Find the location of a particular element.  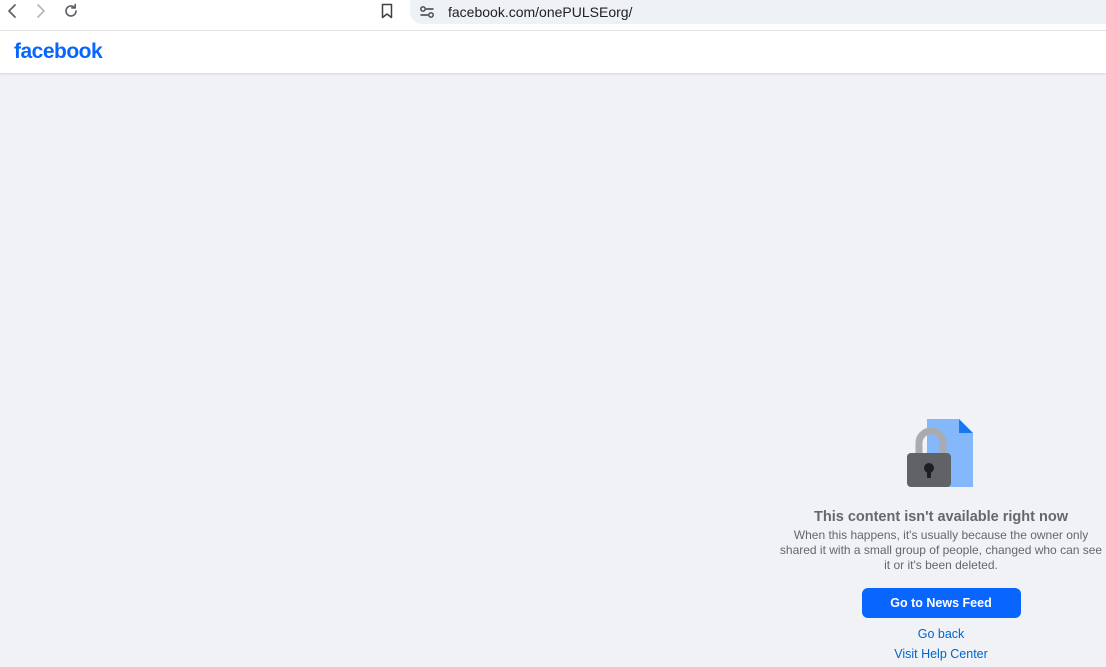

bookmark-button is located at coordinates (387, 11).